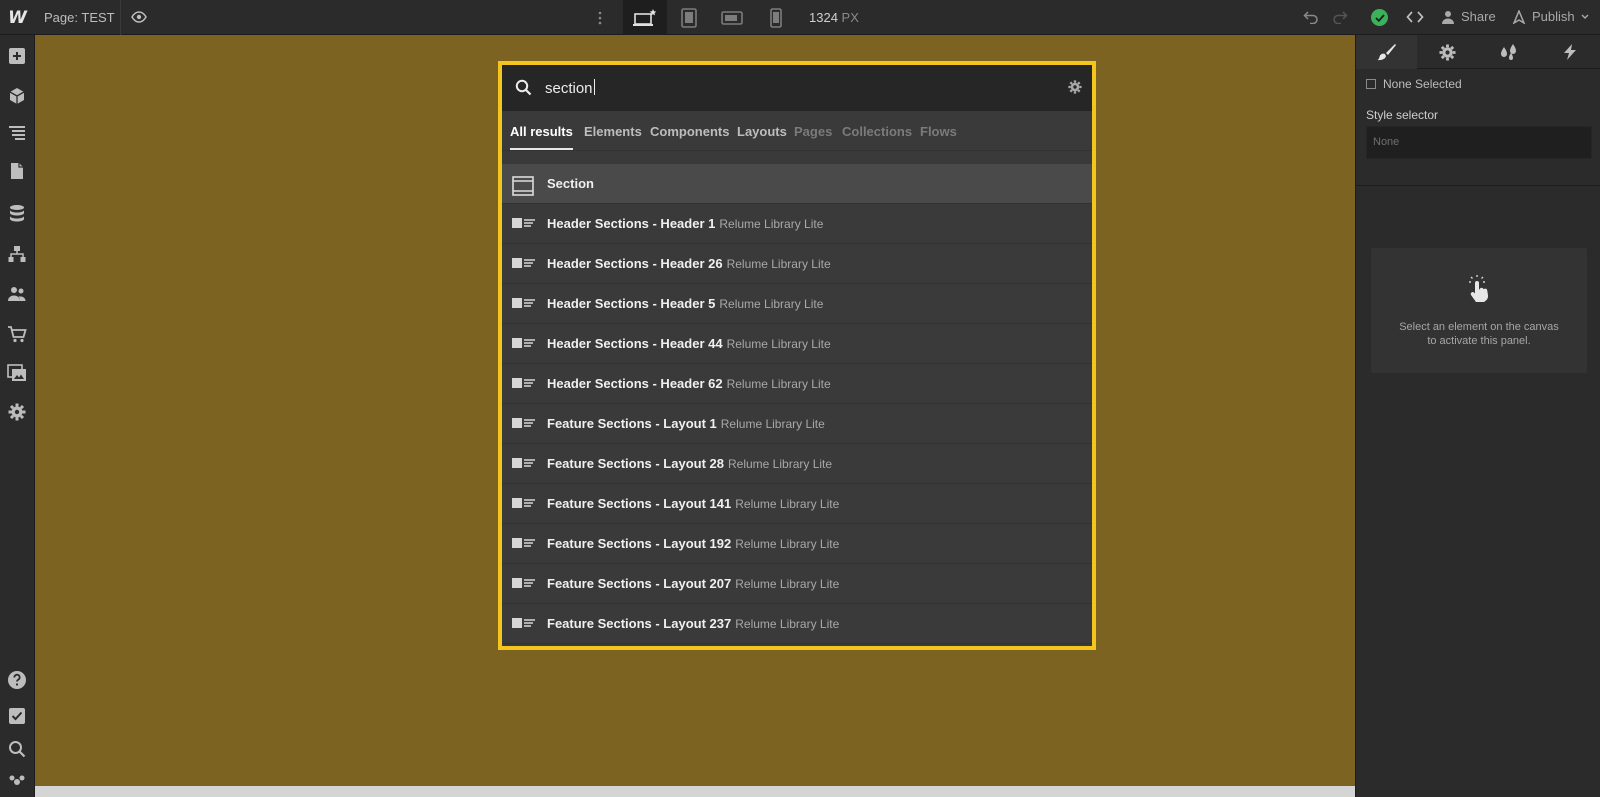  I want to click on result-name: Feature Sections - Layout 237, so click(639, 623).